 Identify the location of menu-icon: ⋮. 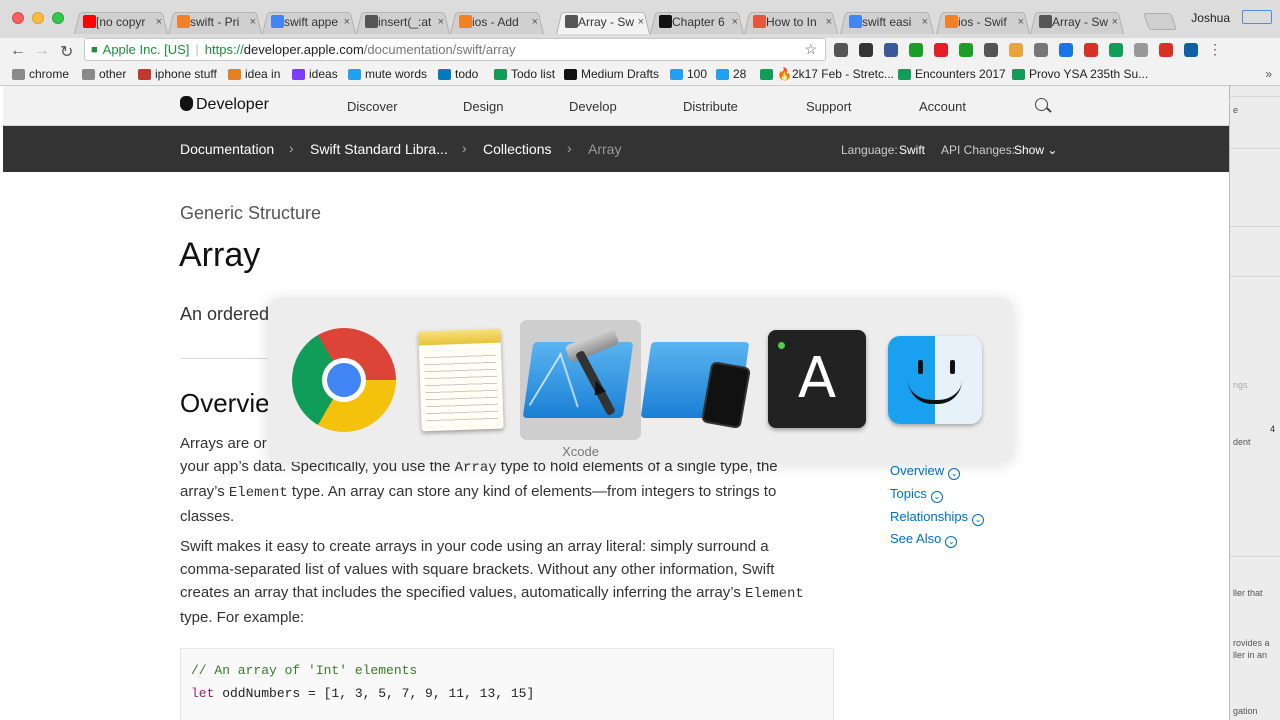
(1215, 49).